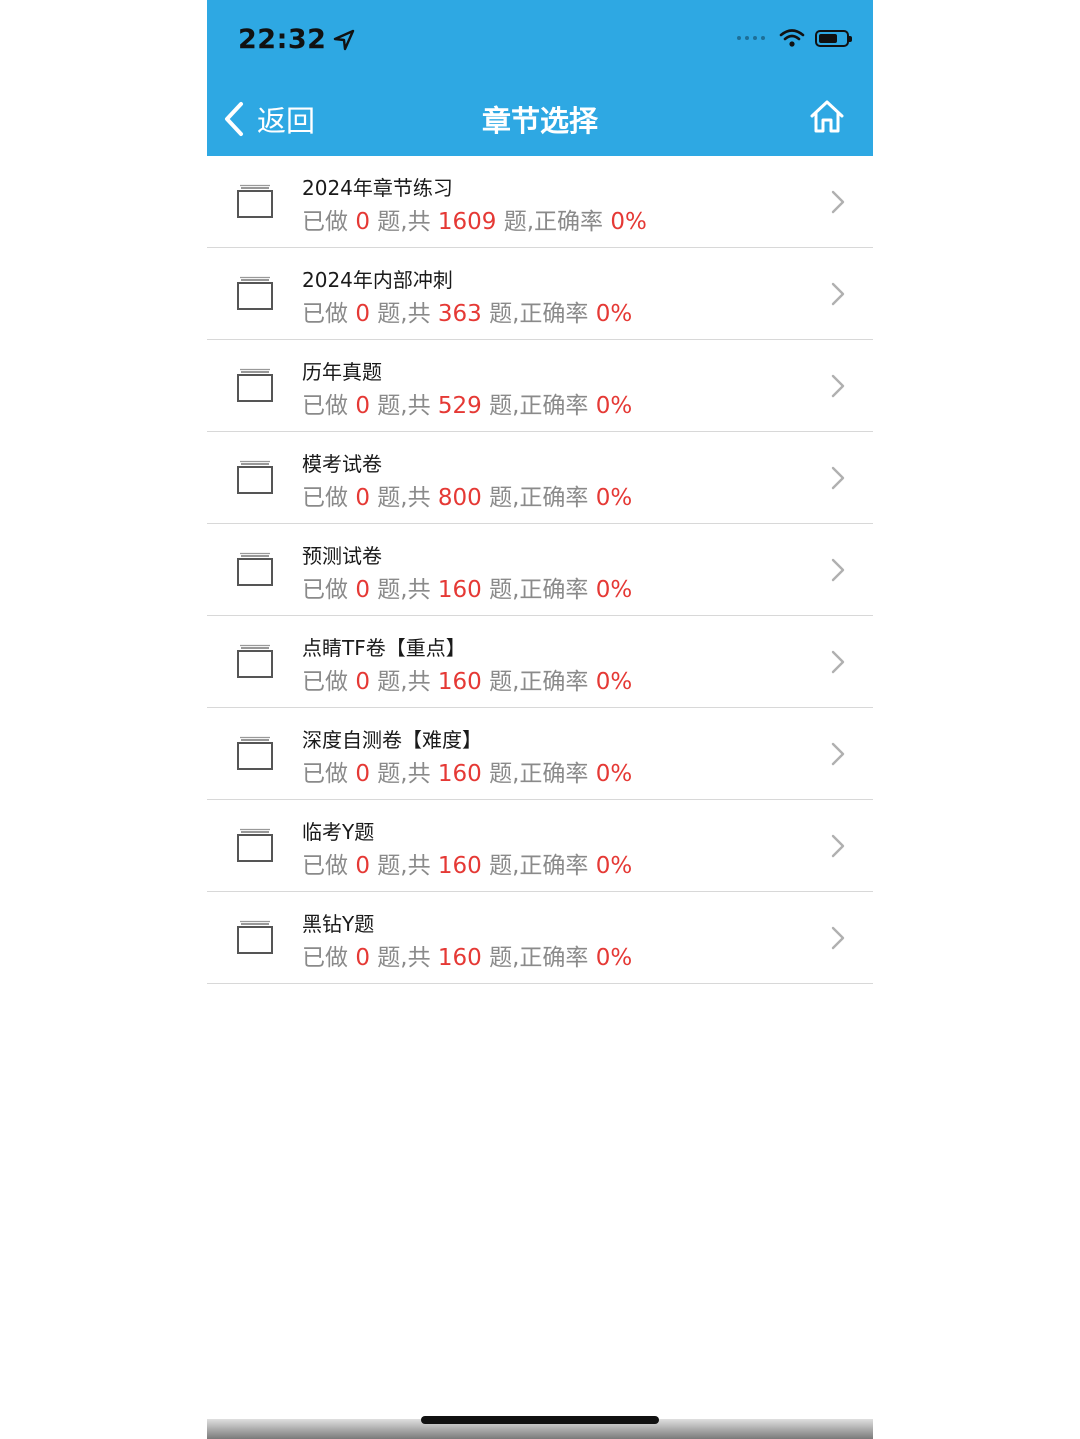 The image size is (1080, 1439). I want to click on chapter-progress: 已做 0 题,共 529 题,正确率 0%, so click(467, 403).